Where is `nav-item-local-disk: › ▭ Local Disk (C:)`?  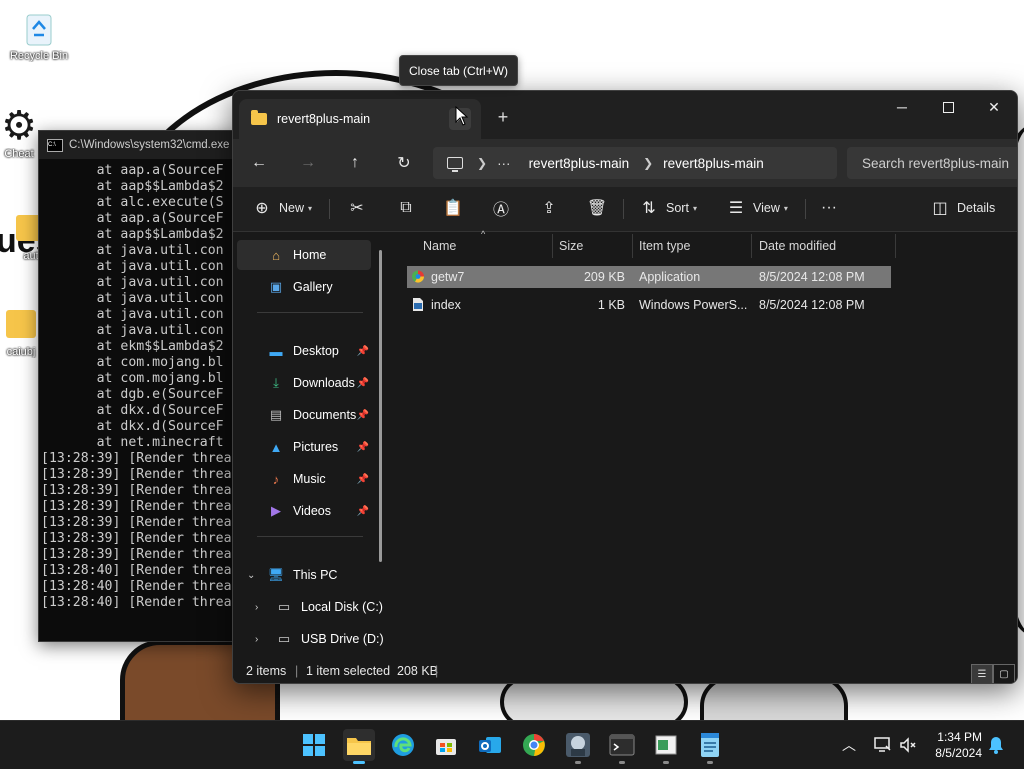 nav-item-local-disk: › ▭ Local Disk (C:) is located at coordinates (315, 607).